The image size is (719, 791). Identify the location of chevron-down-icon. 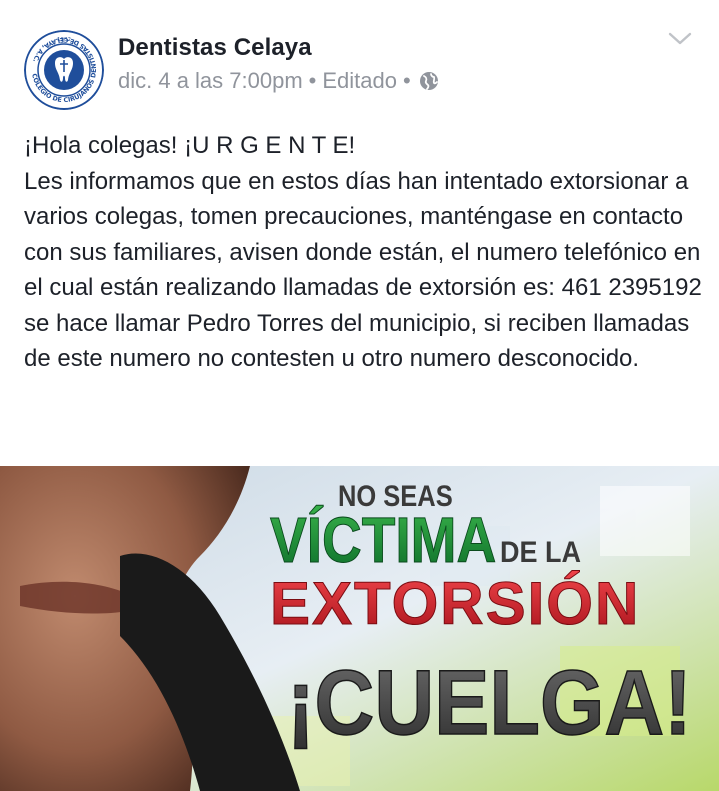
(680, 39).